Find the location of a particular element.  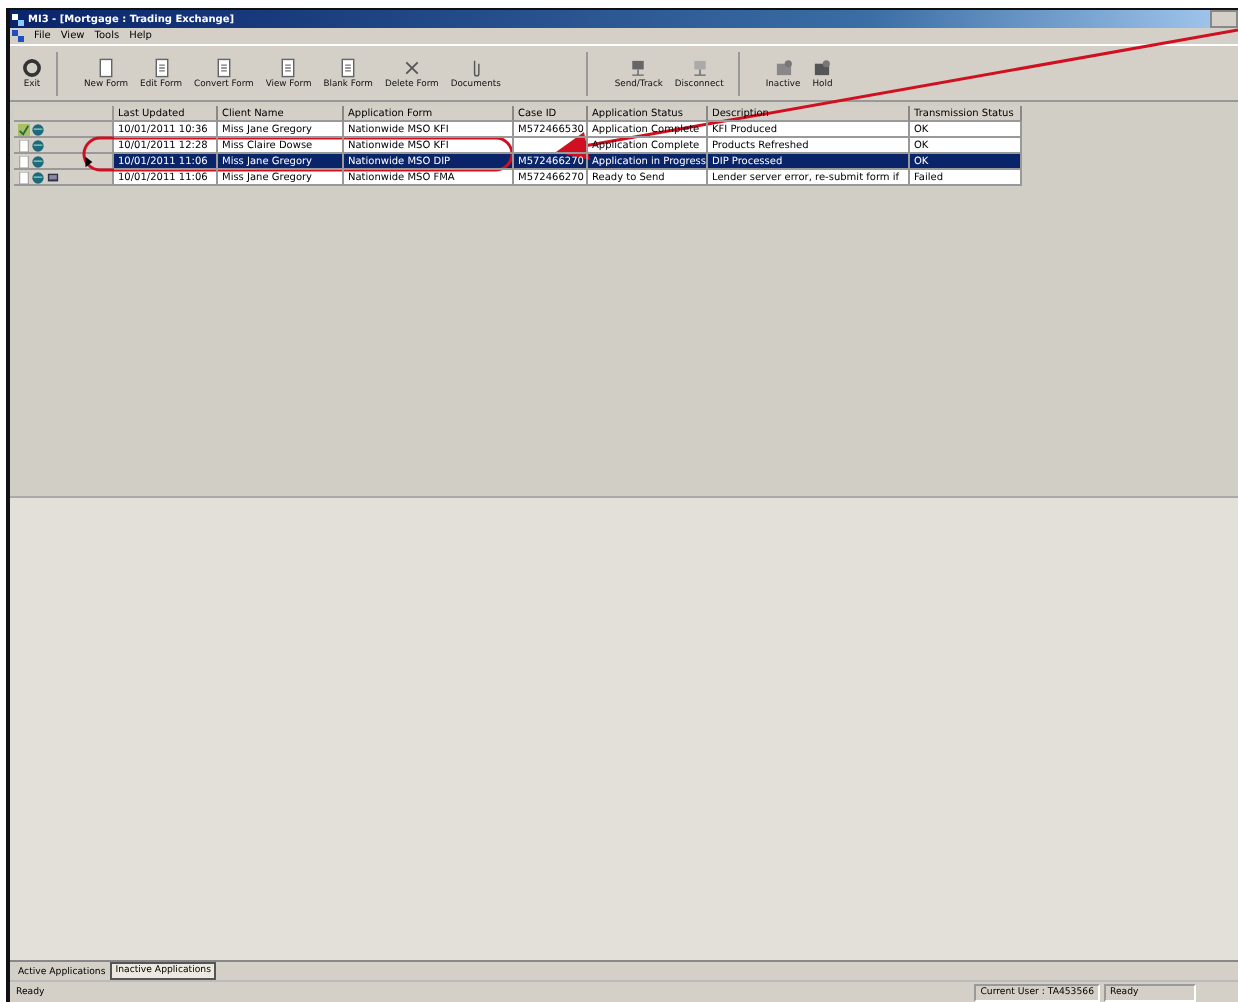

power-icon is located at coordinates (32, 67).